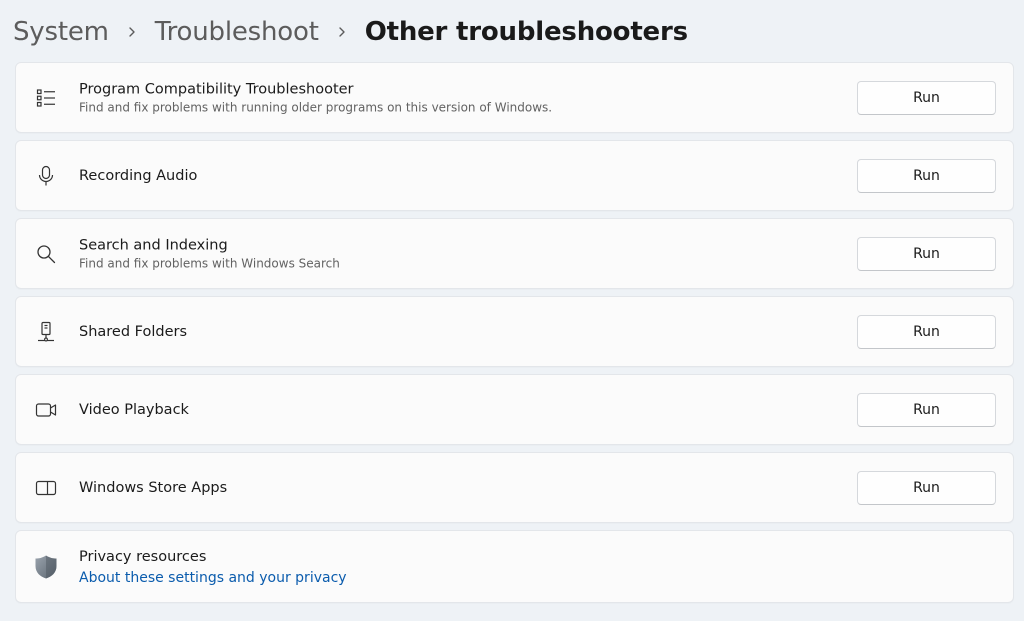 Image resolution: width=1024 pixels, height=621 pixels. What do you see at coordinates (926, 487) in the screenshot?
I see `run-button-windows-store-apps: Run` at bounding box center [926, 487].